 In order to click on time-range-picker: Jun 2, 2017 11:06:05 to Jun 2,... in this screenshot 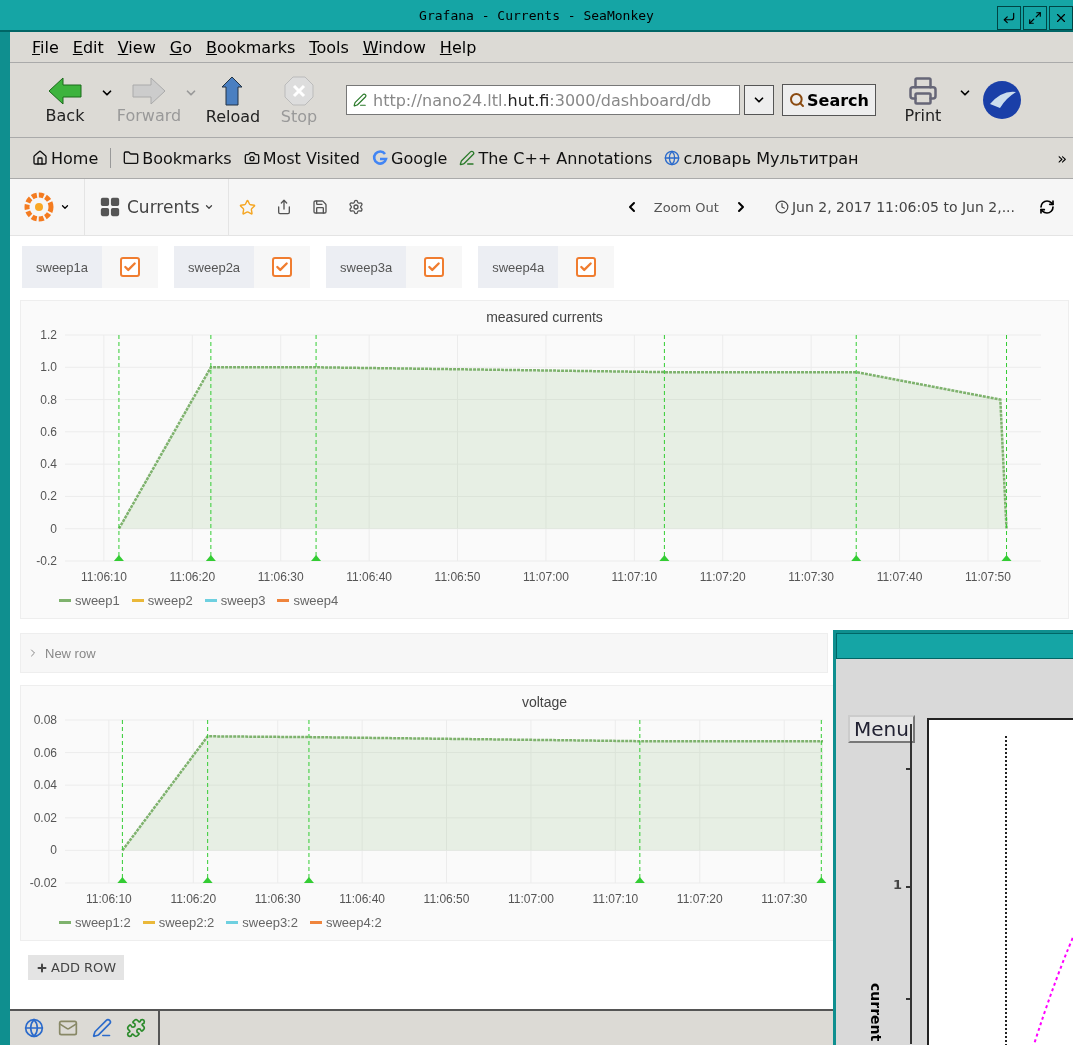, I will do `click(886, 207)`.